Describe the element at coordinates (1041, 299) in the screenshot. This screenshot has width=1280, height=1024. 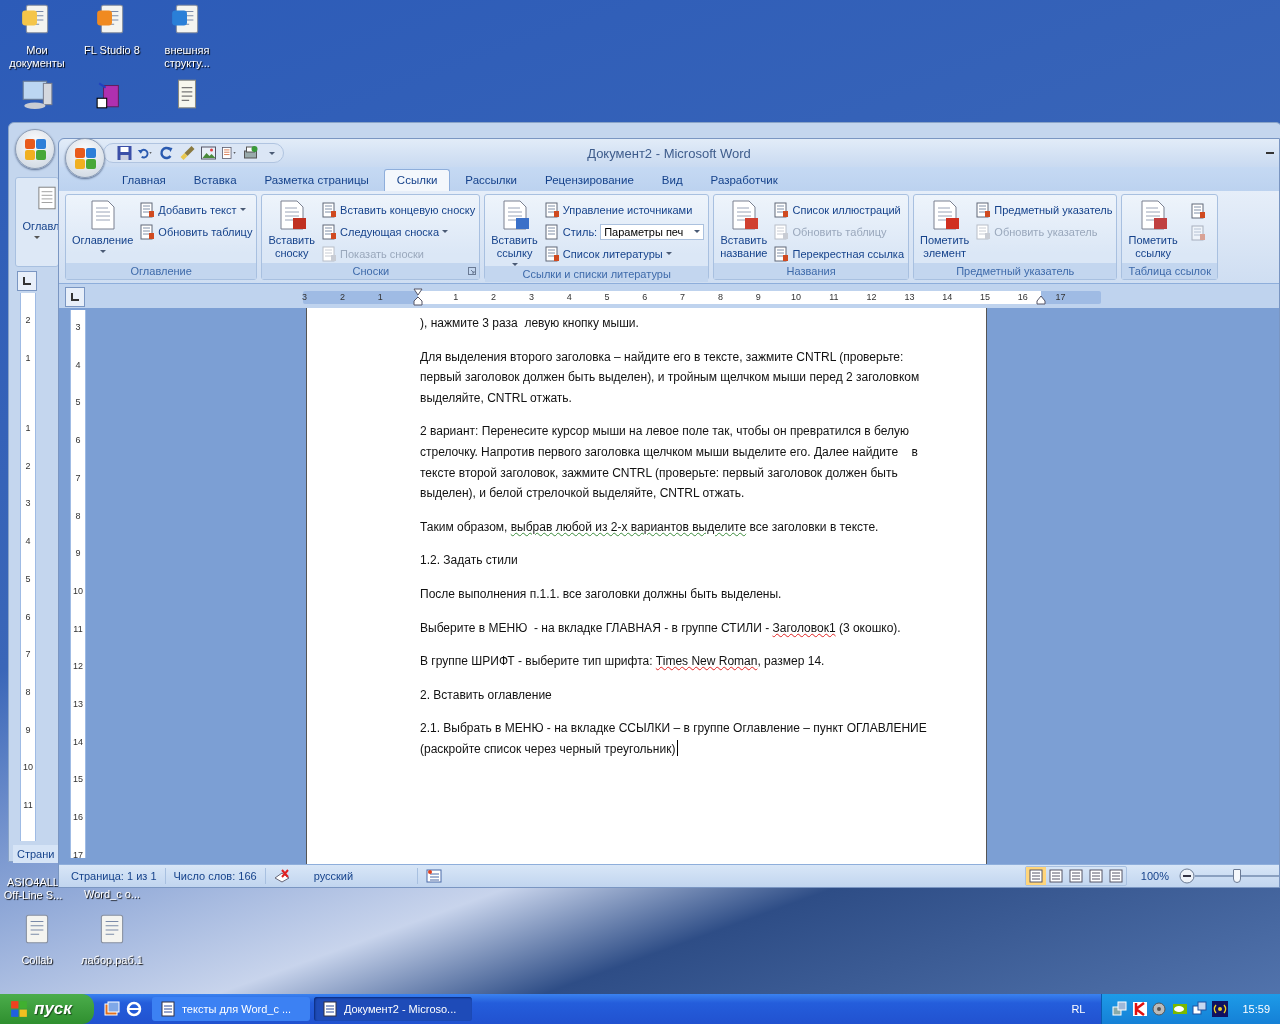
I see `right-indent-marker-icon` at that location.